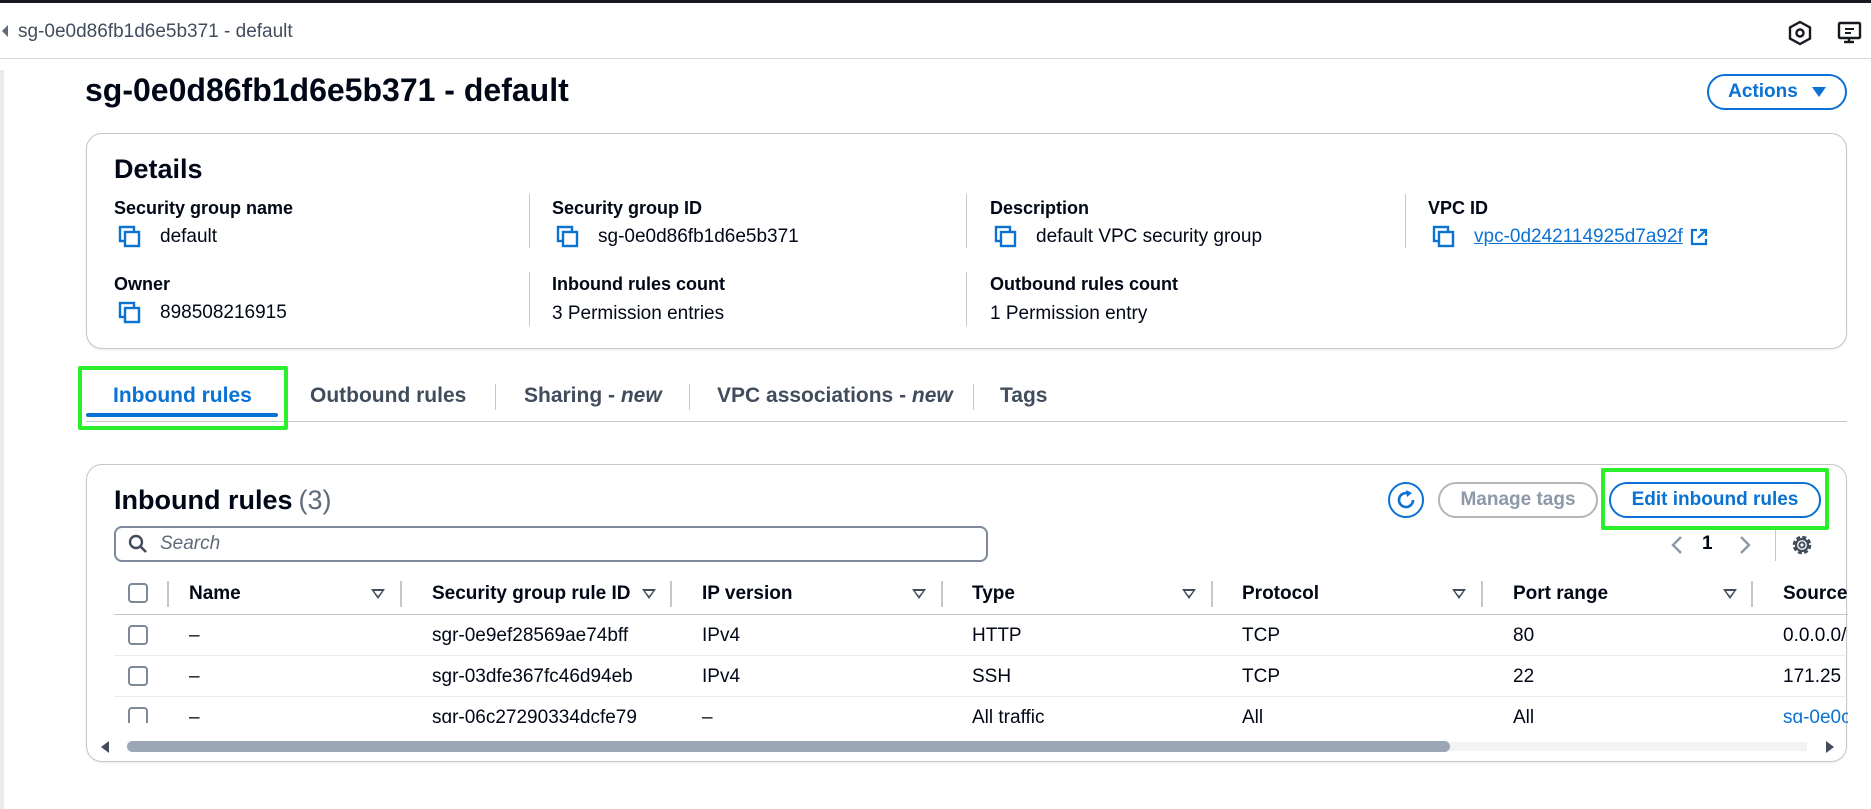 The image size is (1871, 809). Describe the element at coordinates (689, 397) in the screenshot. I see `tab-divider` at that location.